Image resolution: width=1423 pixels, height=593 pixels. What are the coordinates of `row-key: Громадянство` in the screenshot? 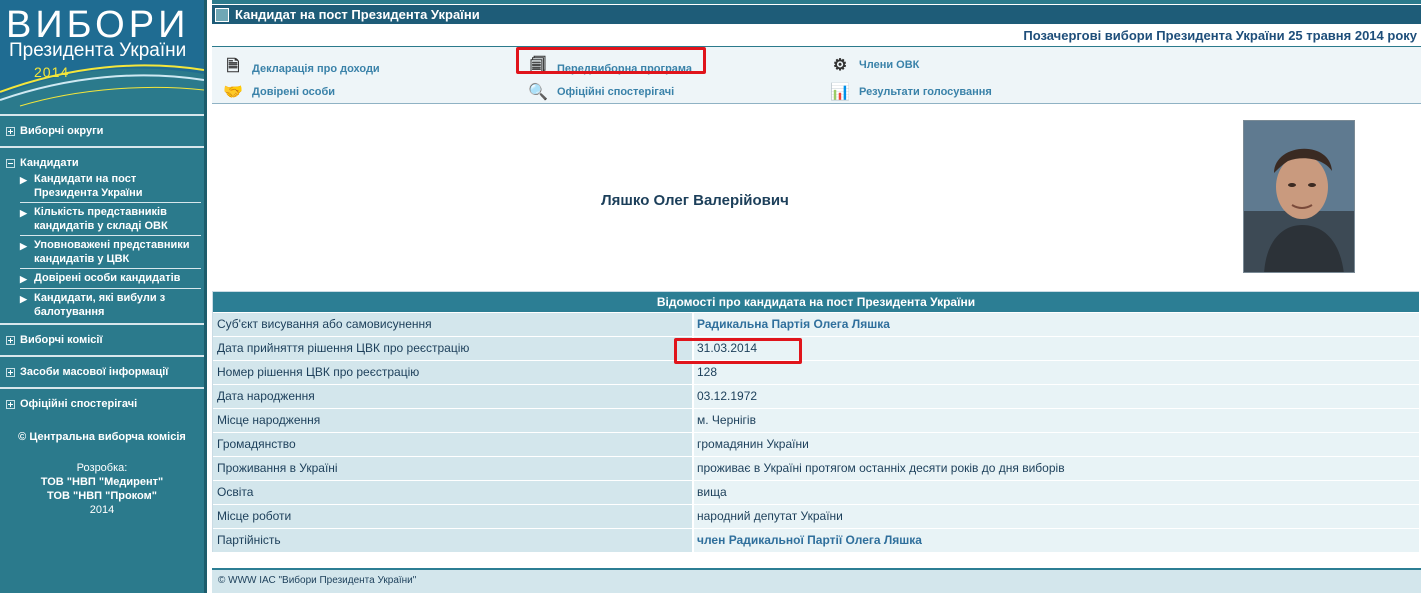 It's located at (453, 444).